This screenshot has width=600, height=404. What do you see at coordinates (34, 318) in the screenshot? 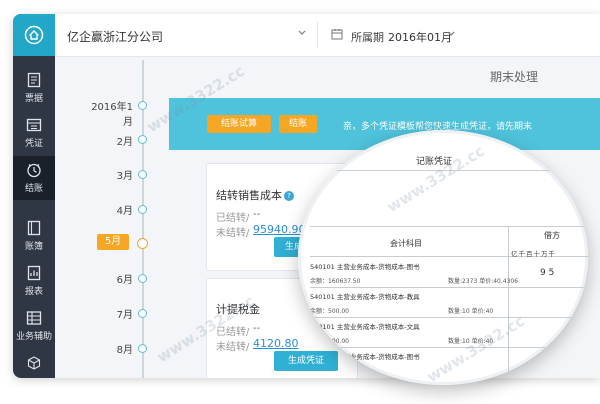
I see `business-icon` at bounding box center [34, 318].